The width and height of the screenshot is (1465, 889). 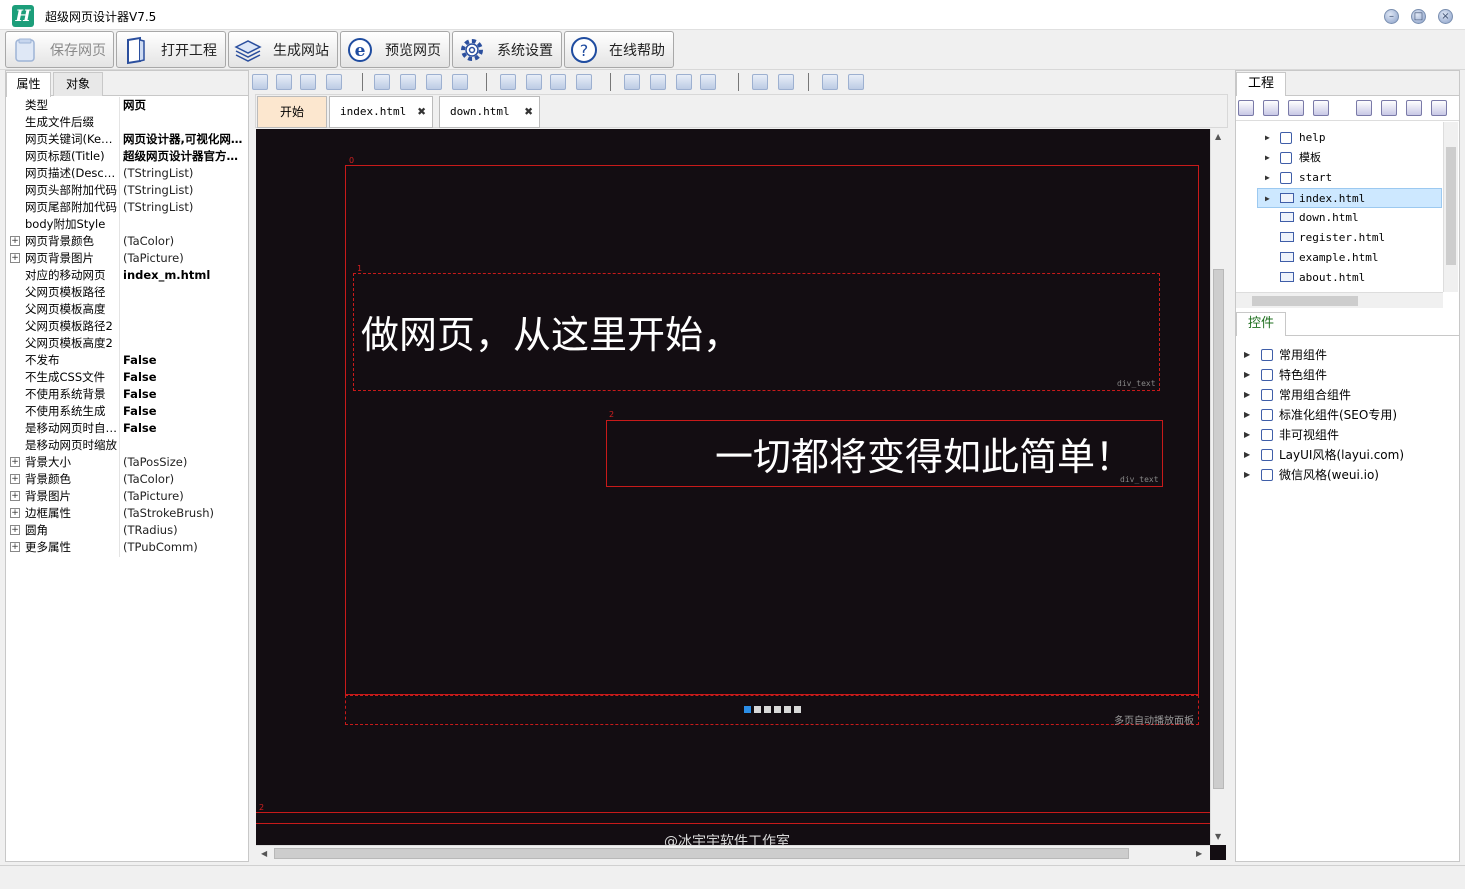 What do you see at coordinates (127, 292) in the screenshot?
I see `property-row: 父网页模板路径` at bounding box center [127, 292].